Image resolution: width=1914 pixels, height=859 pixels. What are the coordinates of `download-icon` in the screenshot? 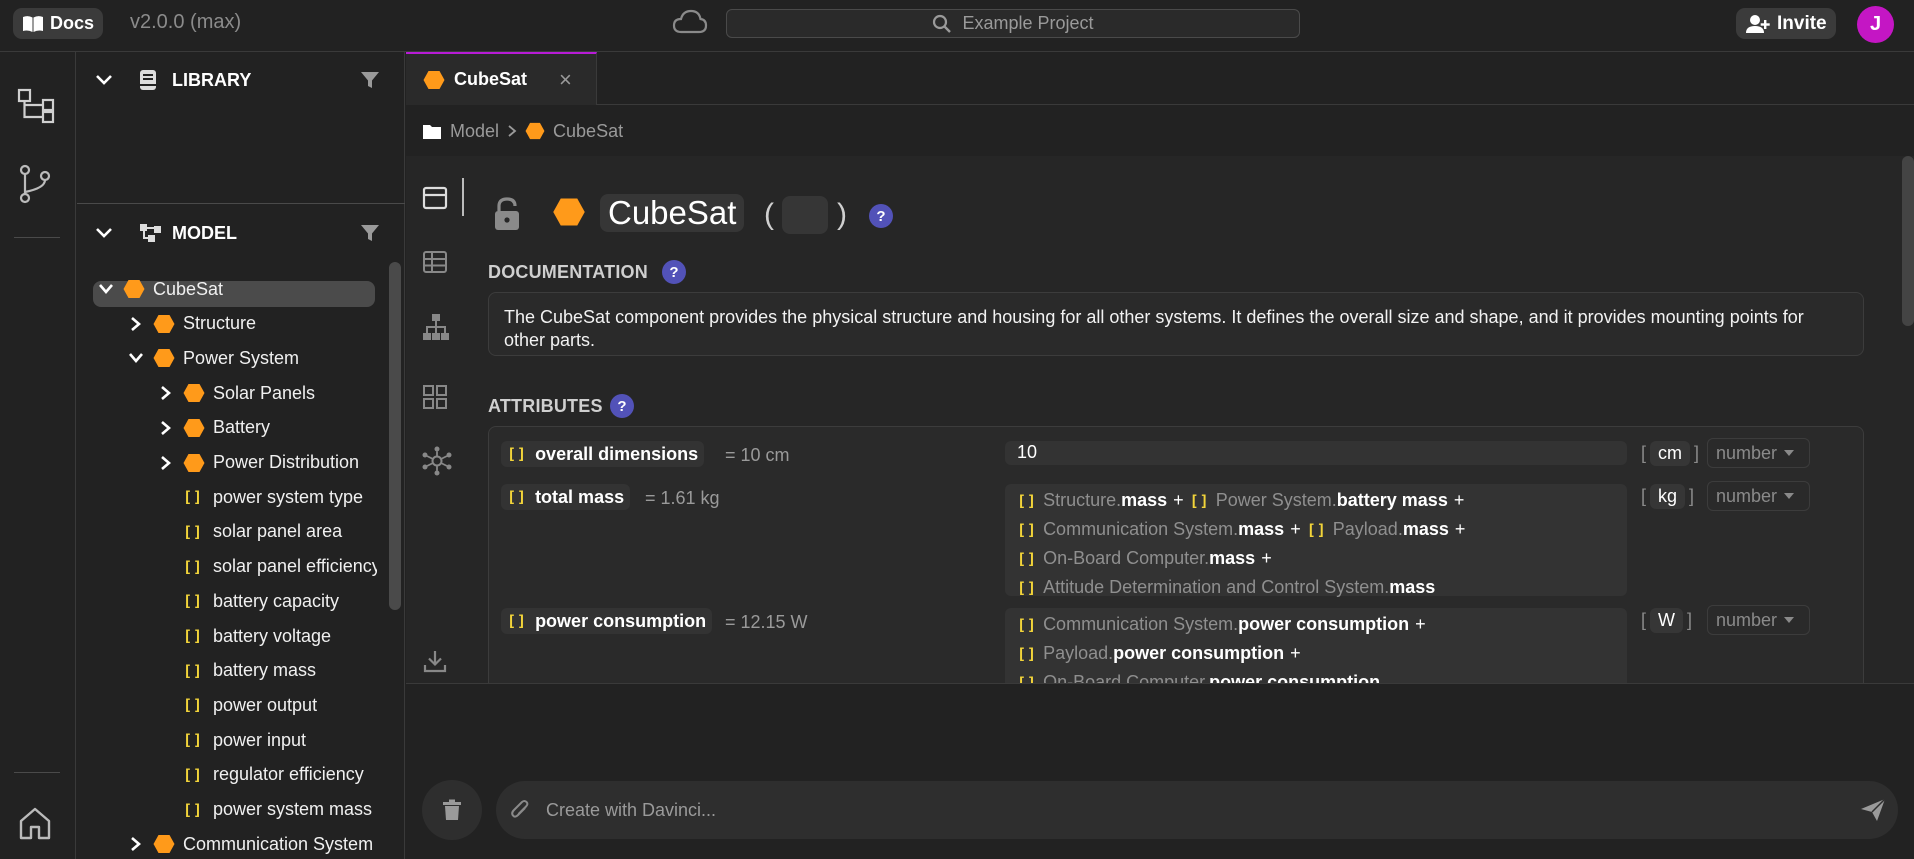 It's located at (435, 661).